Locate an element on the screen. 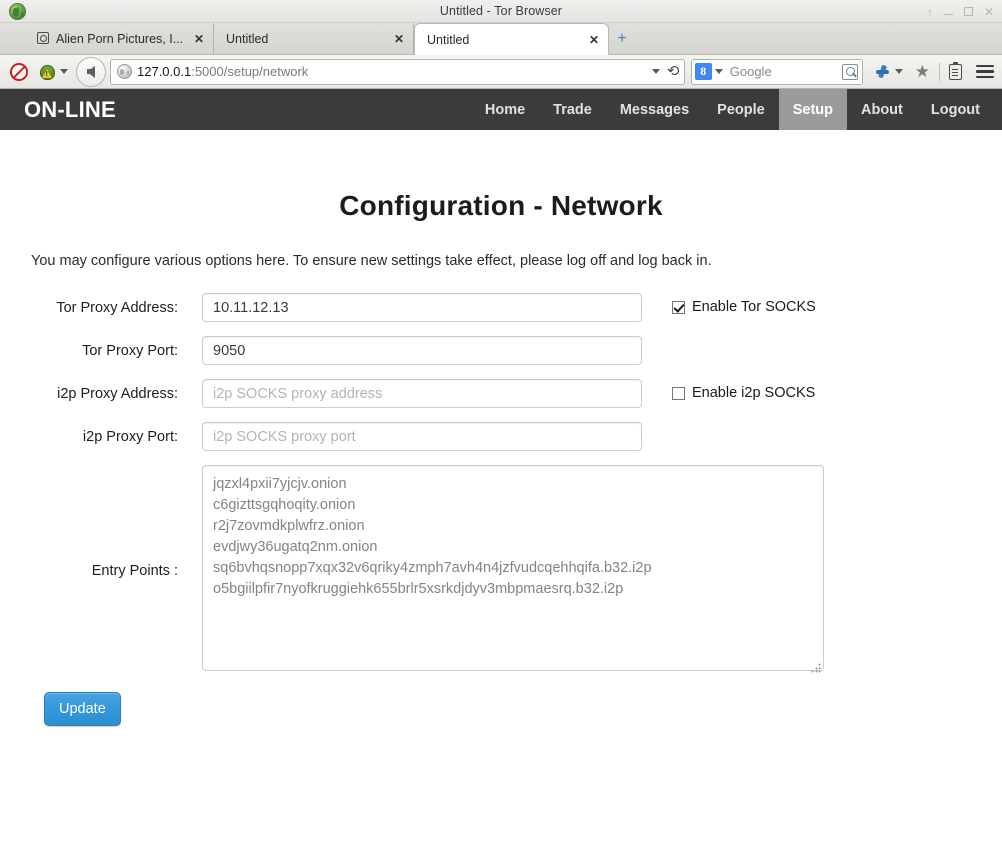 The image size is (1002, 864). nav-item-trade: Trade is located at coordinates (572, 109).